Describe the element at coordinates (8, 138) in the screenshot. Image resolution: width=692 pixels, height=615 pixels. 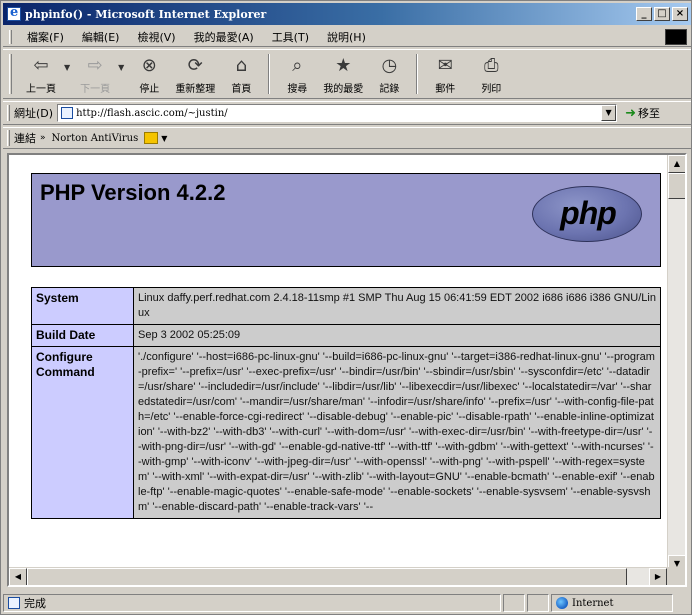
I see `links-grip` at that location.